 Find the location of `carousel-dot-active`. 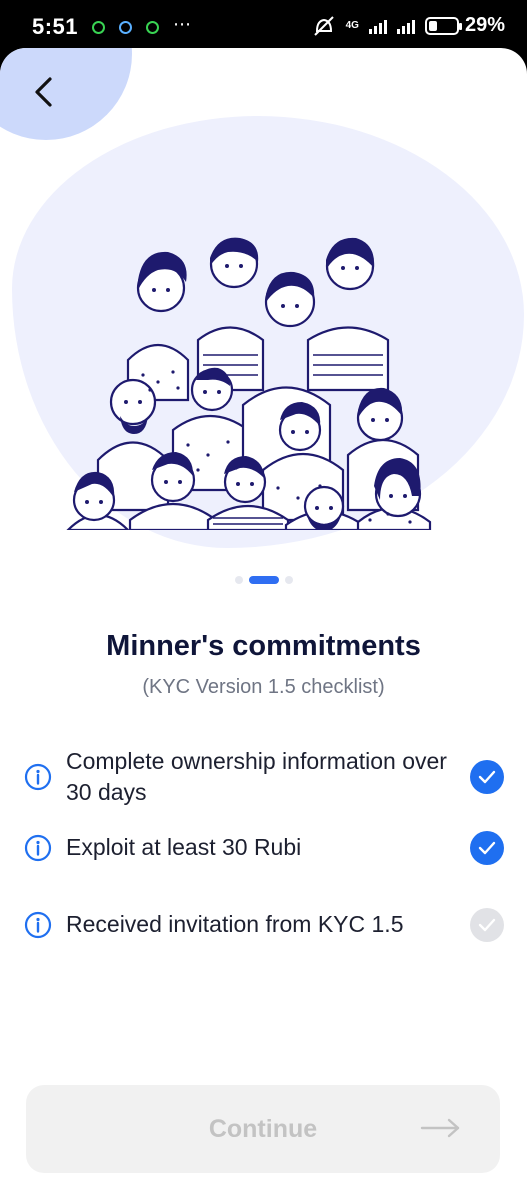

carousel-dot-active is located at coordinates (263, 580).